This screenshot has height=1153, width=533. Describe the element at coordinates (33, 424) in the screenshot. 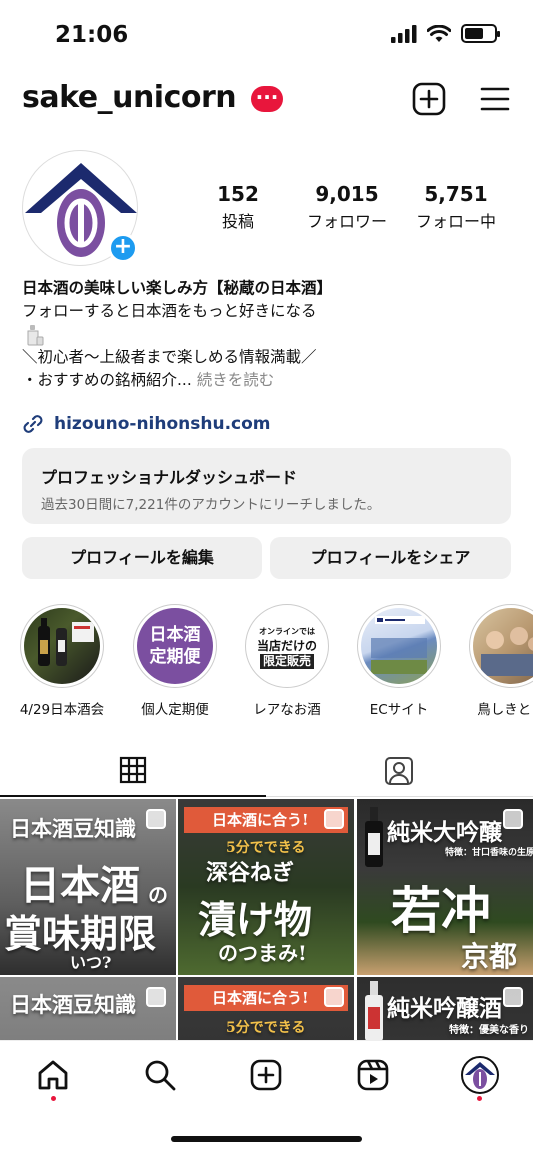

I see `link-icon` at that location.